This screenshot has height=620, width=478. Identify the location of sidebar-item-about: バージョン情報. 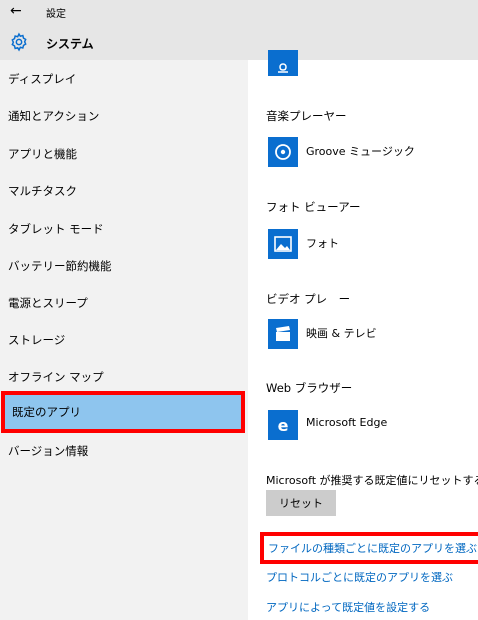
(122, 451).